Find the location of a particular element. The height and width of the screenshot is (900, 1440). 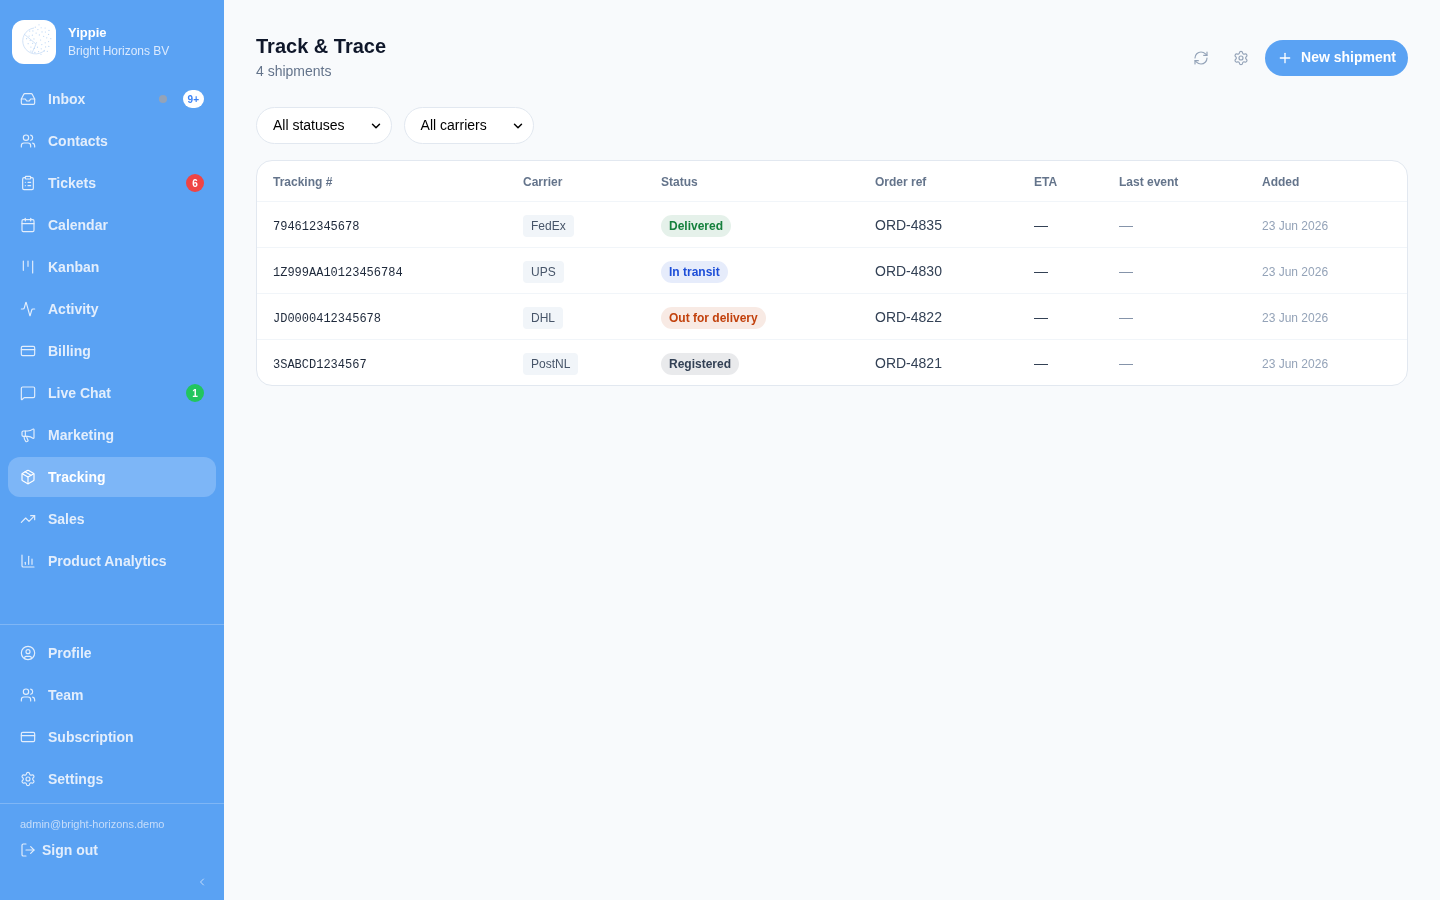

nav-item: Kanban is located at coordinates (112, 267).